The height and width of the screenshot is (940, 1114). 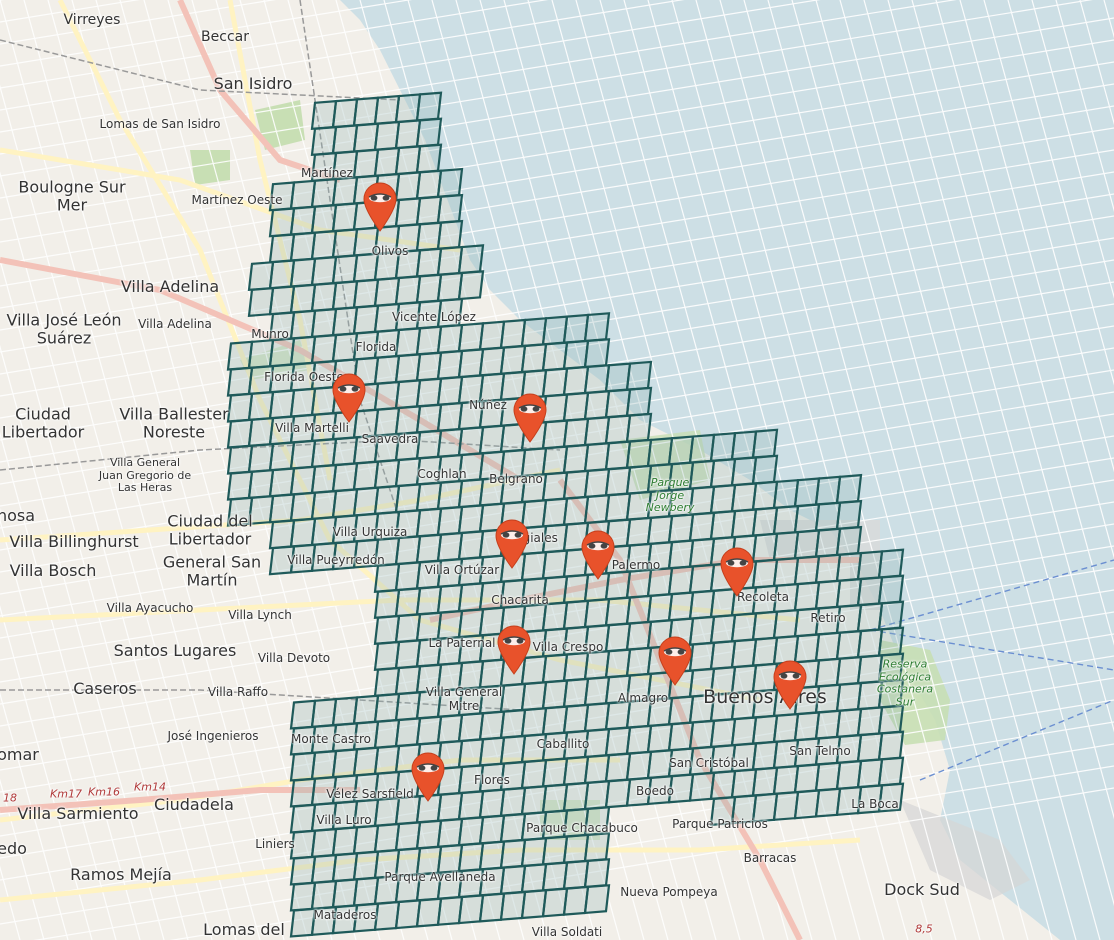 I want to click on place-mataderos: Mataderos, so click(x=345, y=915).